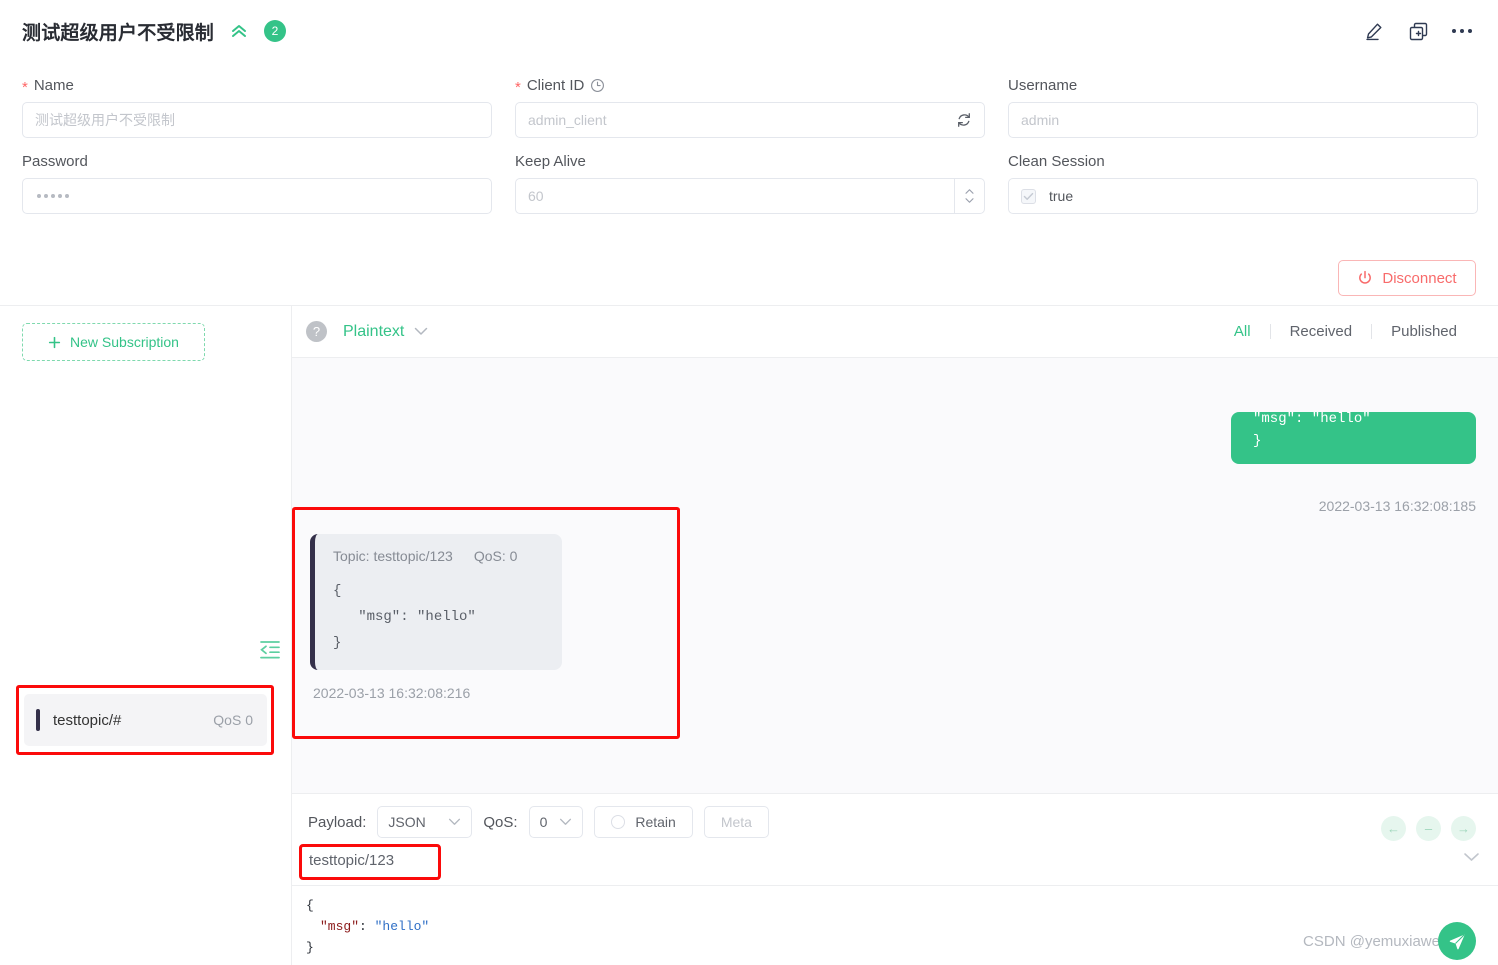  What do you see at coordinates (969, 200) in the screenshot?
I see `stepper-down-icon` at bounding box center [969, 200].